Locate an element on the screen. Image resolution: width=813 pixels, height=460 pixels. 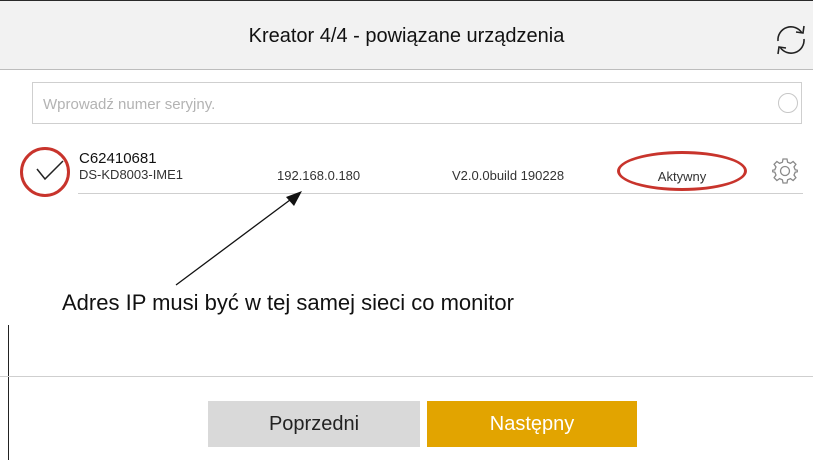
device-serial: C62410681 is located at coordinates (118, 158).